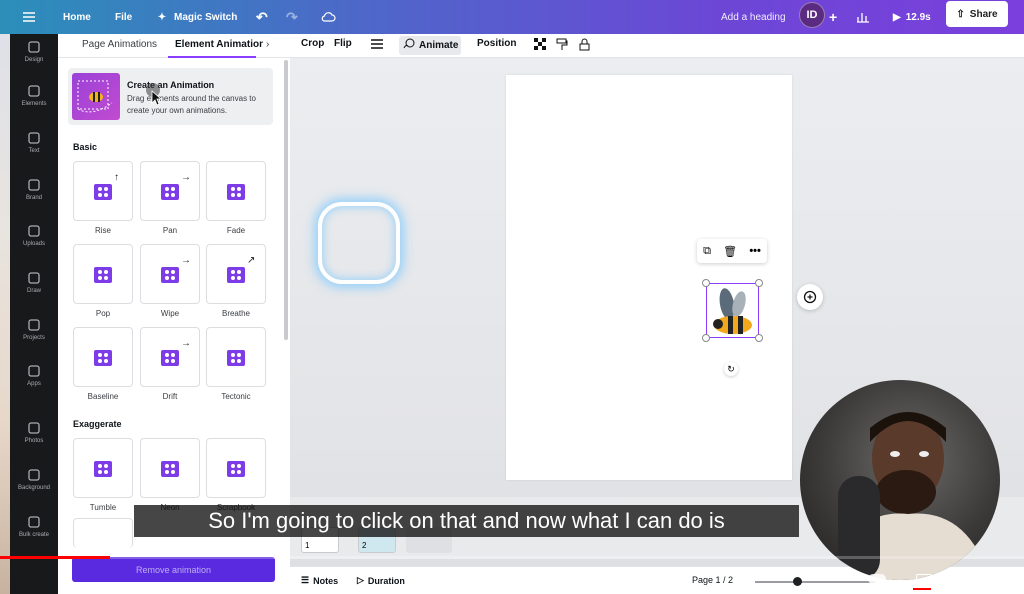 The image size is (1024, 594). Describe the element at coordinates (496, 43) in the screenshot. I see `position-button: Position` at that location.